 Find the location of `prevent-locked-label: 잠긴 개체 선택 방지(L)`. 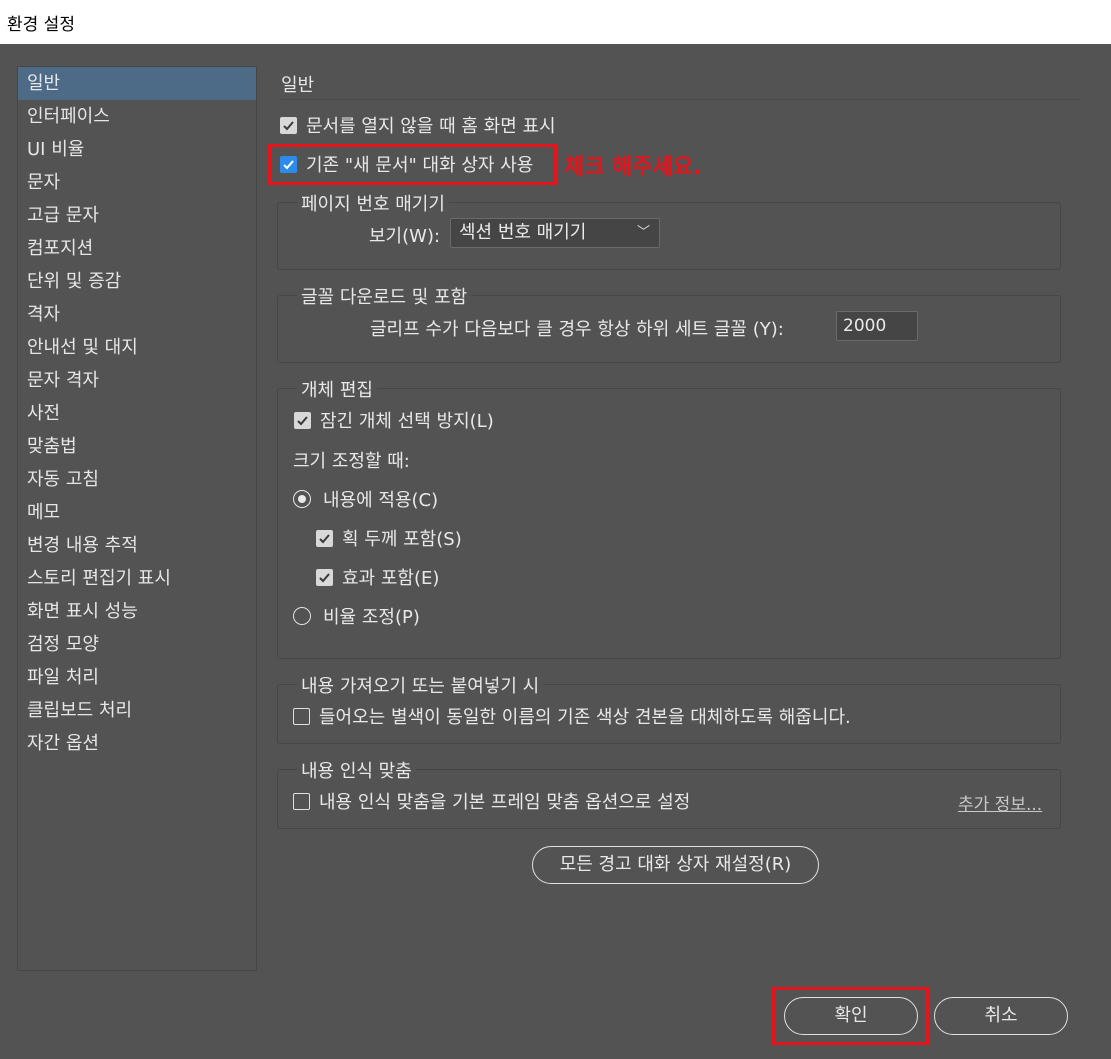

prevent-locked-label: 잠긴 개체 선택 방지(L) is located at coordinates (407, 421).